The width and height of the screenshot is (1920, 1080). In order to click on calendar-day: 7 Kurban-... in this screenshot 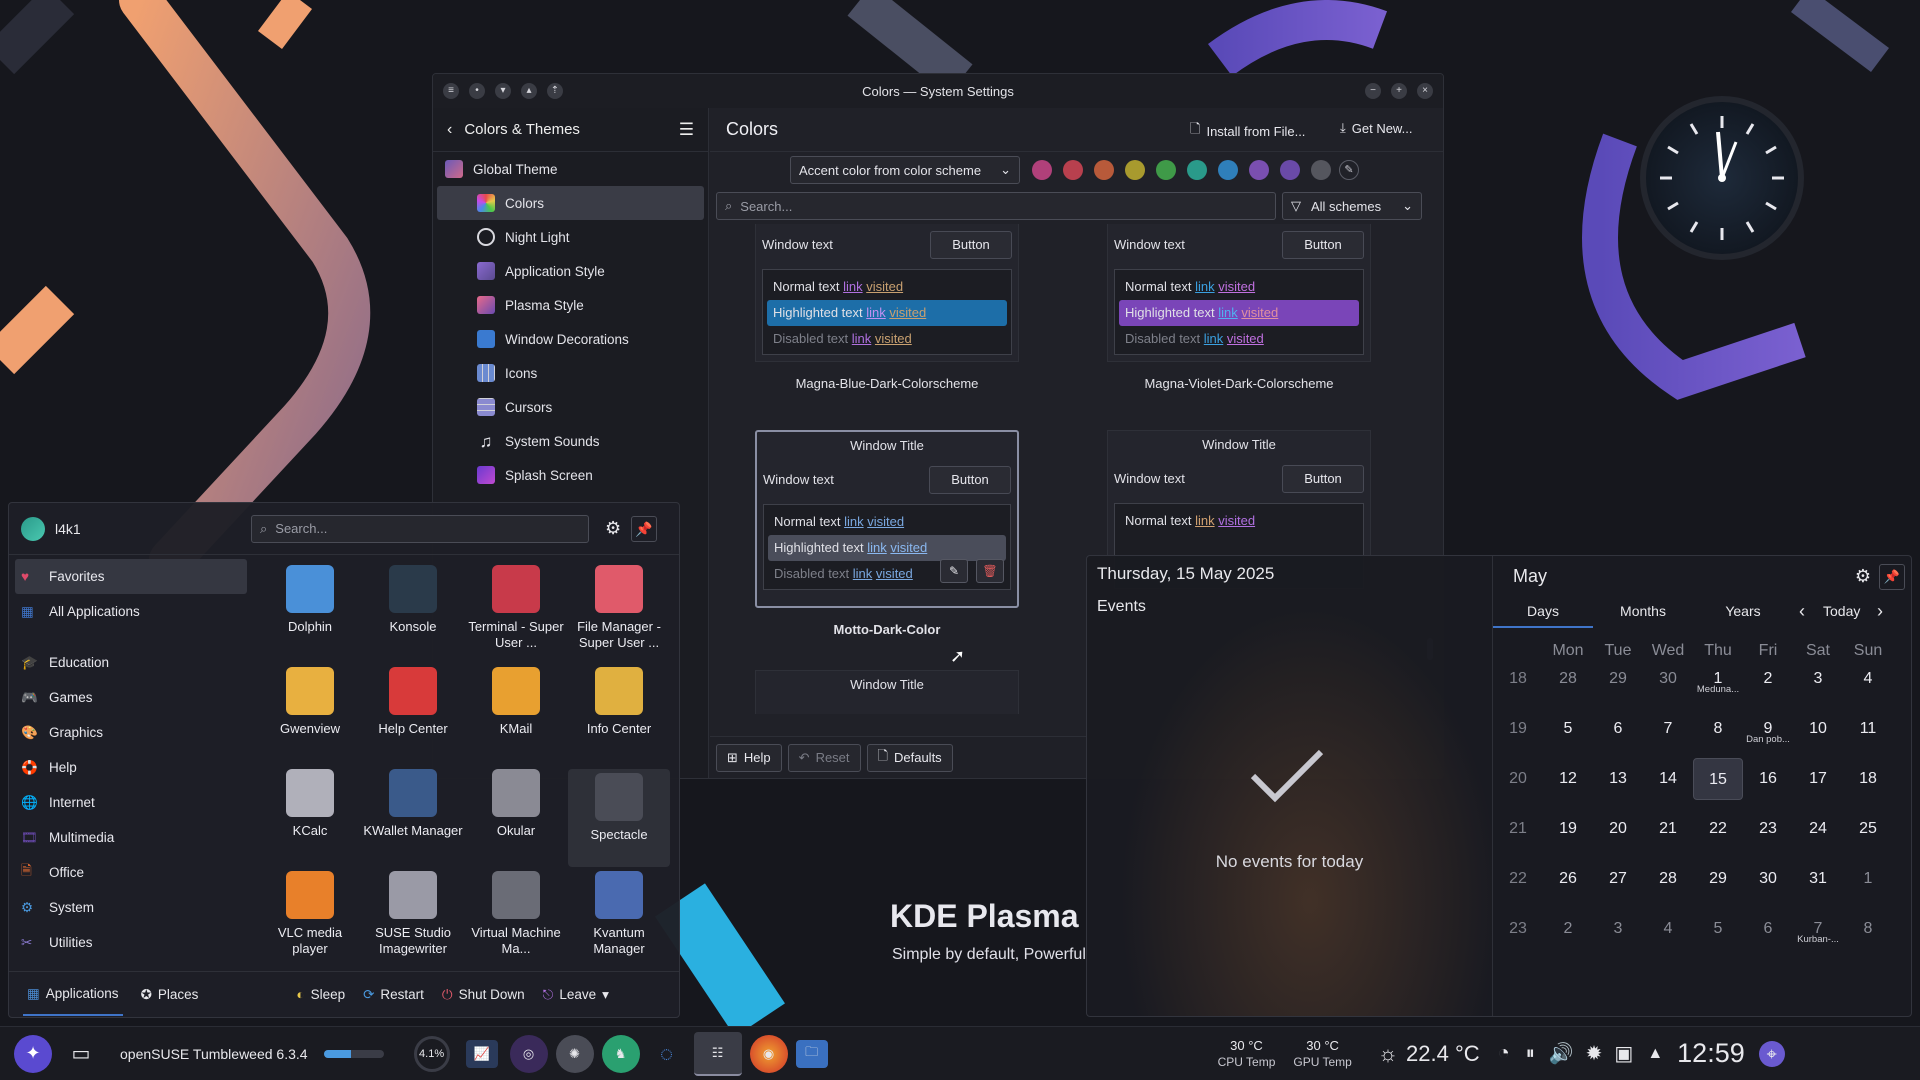, I will do `click(1818, 929)`.